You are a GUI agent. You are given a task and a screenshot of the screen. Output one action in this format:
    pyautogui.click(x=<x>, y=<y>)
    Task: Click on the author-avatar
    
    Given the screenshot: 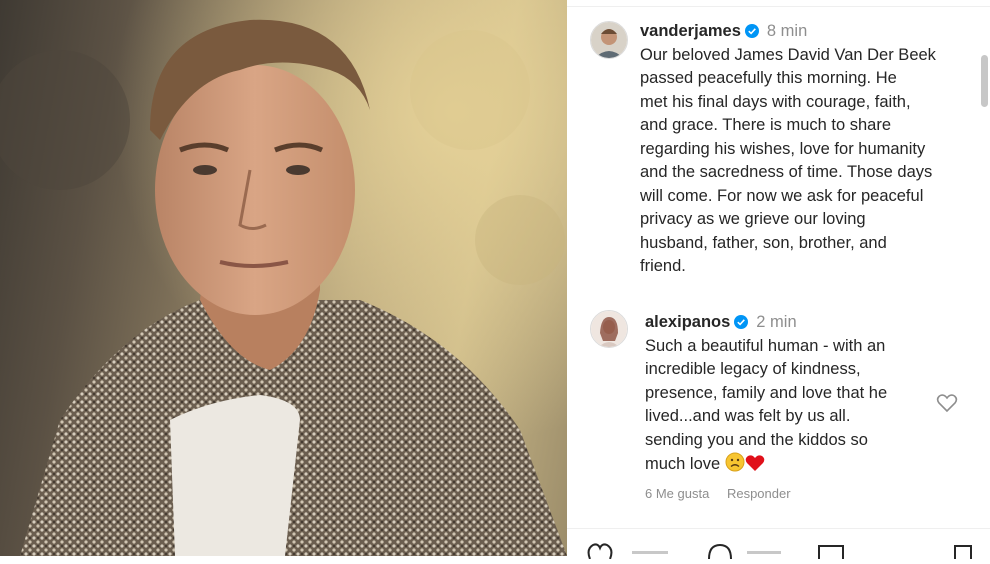 What is the action you would take?
    pyautogui.click(x=609, y=40)
    